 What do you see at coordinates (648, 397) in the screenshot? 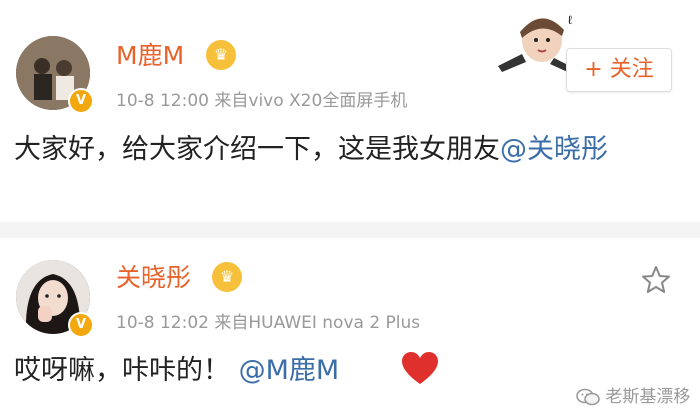
I see `watermark-text: 老斯基漂移` at bounding box center [648, 397].